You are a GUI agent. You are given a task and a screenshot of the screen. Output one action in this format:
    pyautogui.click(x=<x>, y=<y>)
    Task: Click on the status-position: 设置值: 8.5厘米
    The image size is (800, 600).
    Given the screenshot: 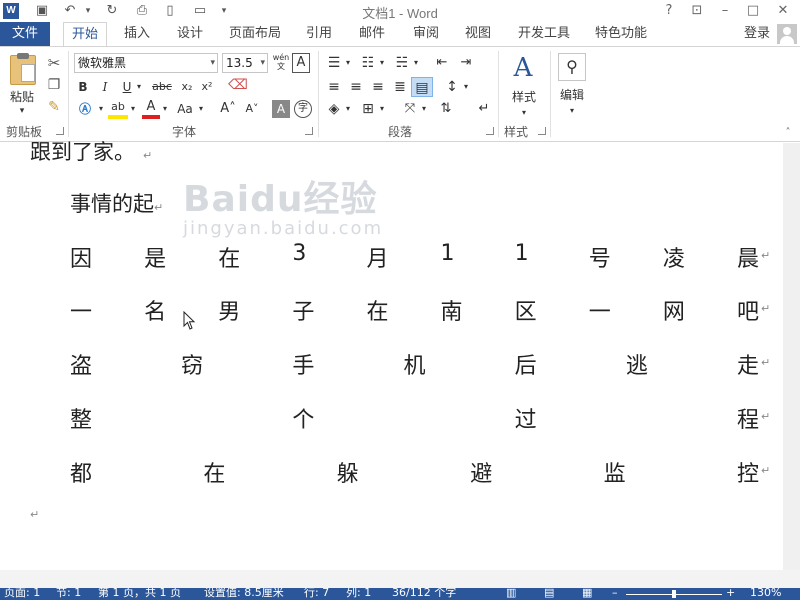 What is the action you would take?
    pyautogui.click(x=244, y=593)
    